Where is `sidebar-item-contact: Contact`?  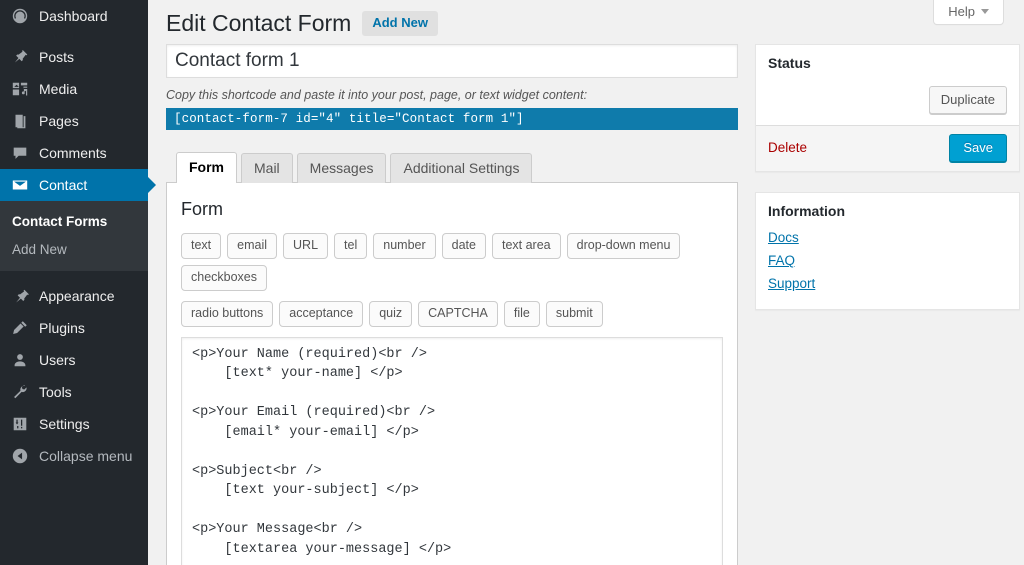 sidebar-item-contact: Contact is located at coordinates (78, 185).